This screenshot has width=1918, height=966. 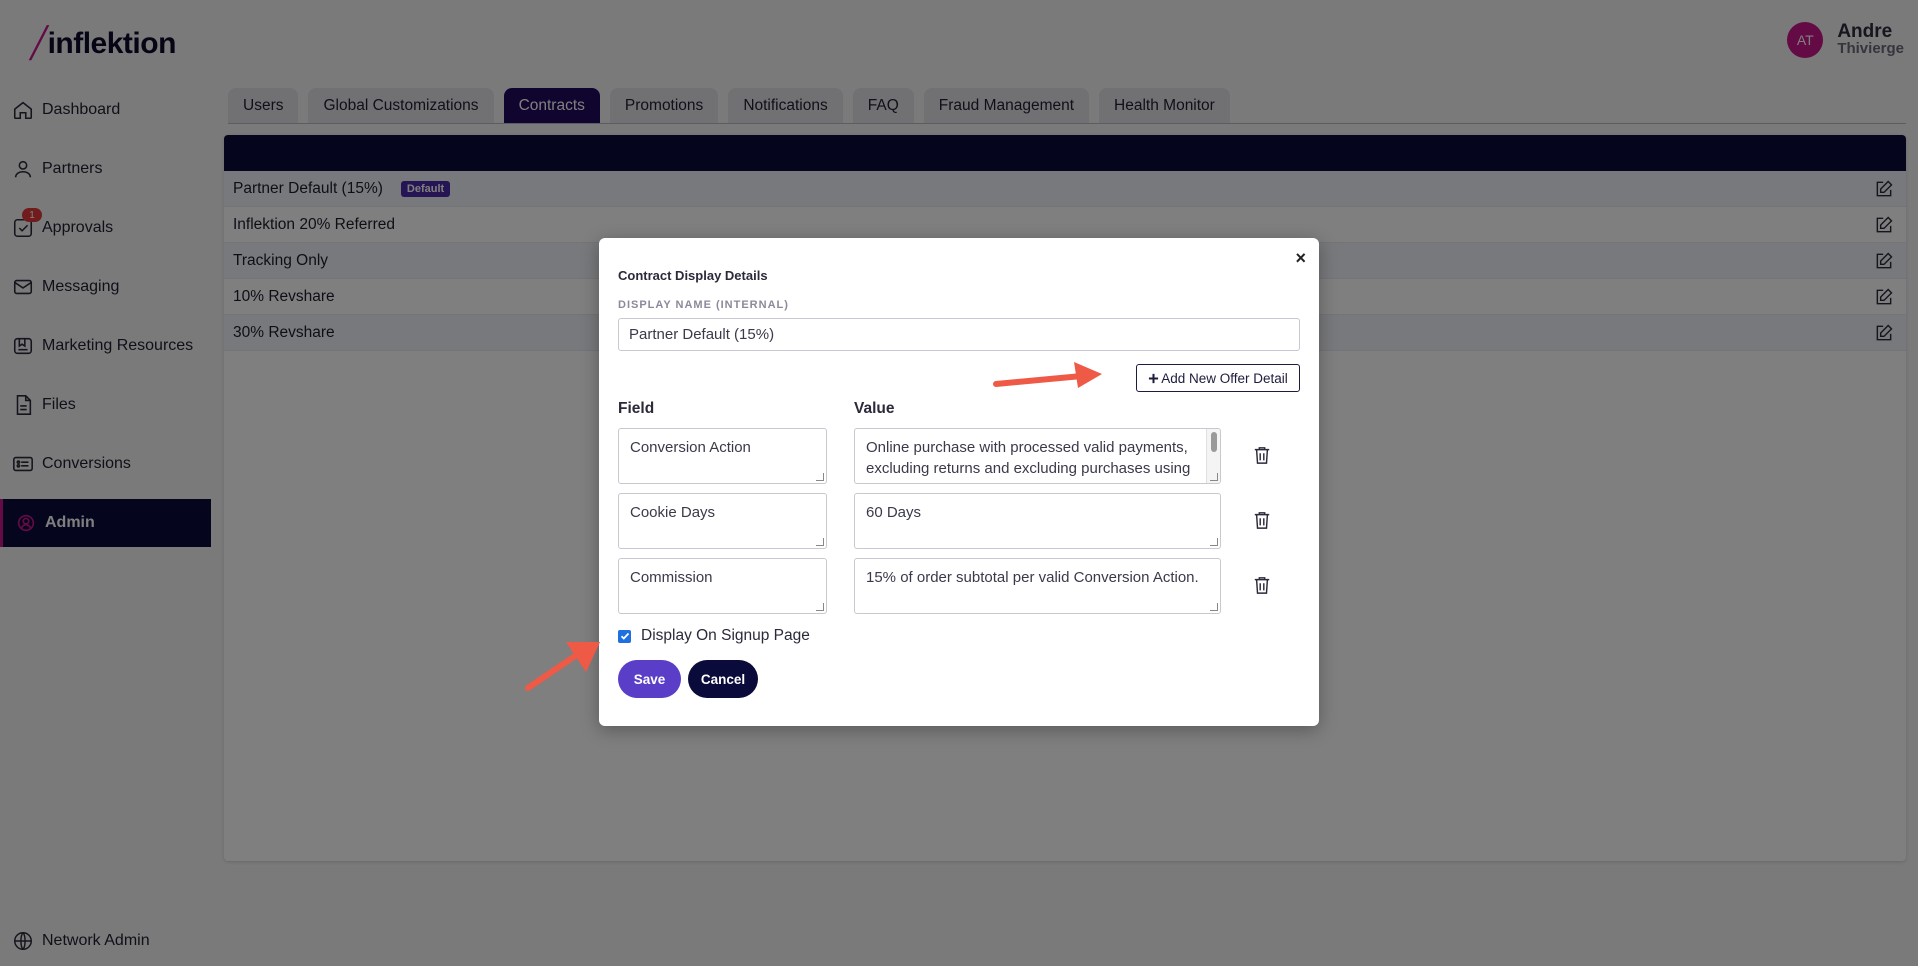 I want to click on modal-title: Contract Display Details, so click(x=693, y=275).